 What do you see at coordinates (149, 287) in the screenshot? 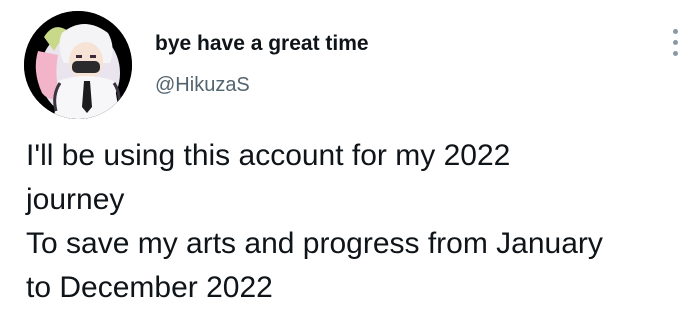
I see `tweet-text-line: to December 2022` at bounding box center [149, 287].